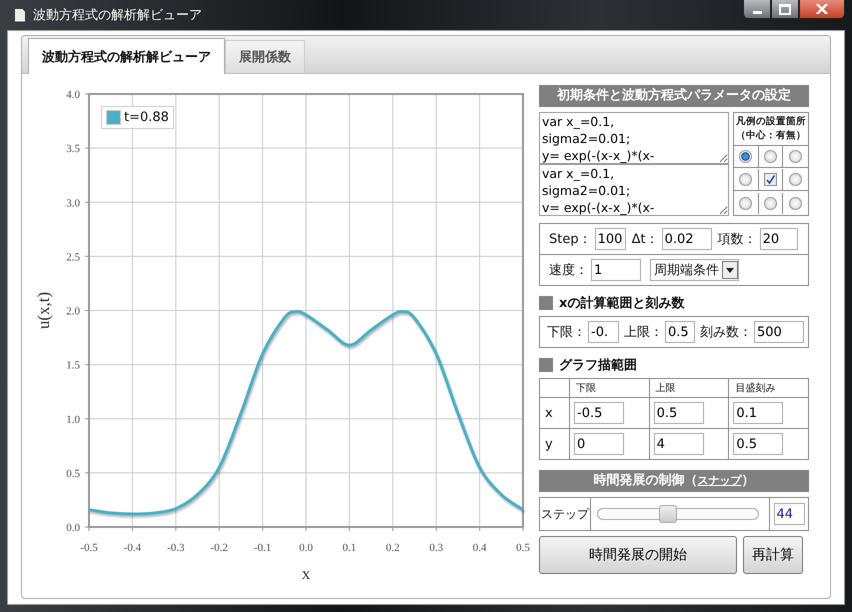 The height and width of the screenshot is (612, 852). I want to click on field-label: 下限：, so click(566, 332).